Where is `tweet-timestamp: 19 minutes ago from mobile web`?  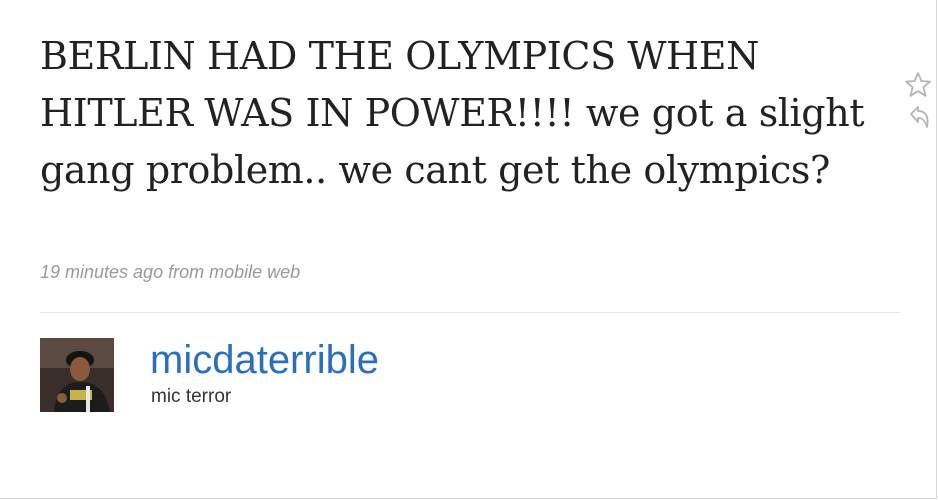 tweet-timestamp: 19 minutes ago from mobile web is located at coordinates (170, 272).